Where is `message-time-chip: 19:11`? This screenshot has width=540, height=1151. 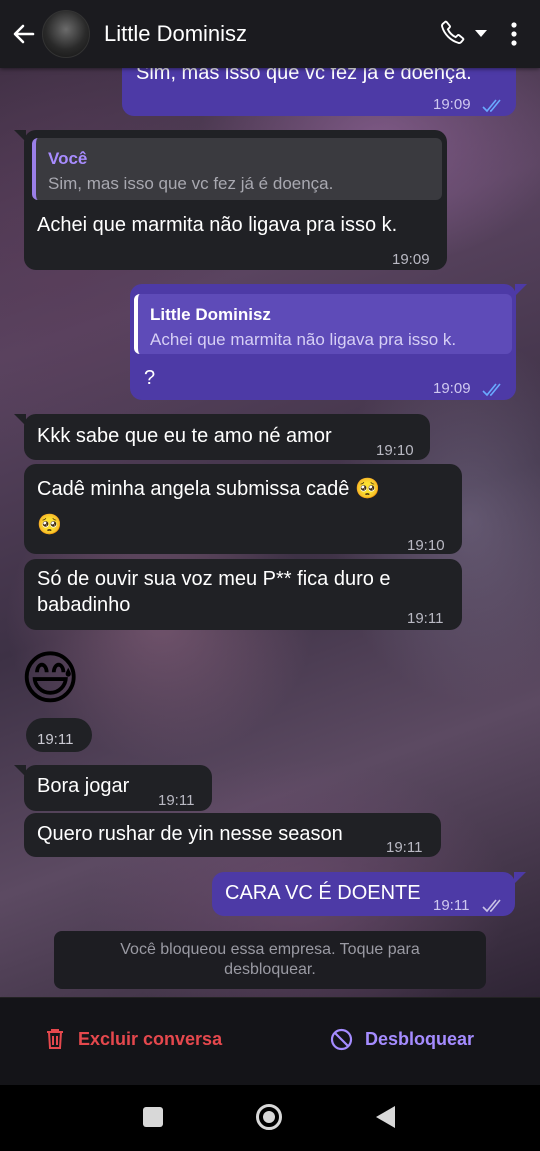 message-time-chip: 19:11 is located at coordinates (59, 735).